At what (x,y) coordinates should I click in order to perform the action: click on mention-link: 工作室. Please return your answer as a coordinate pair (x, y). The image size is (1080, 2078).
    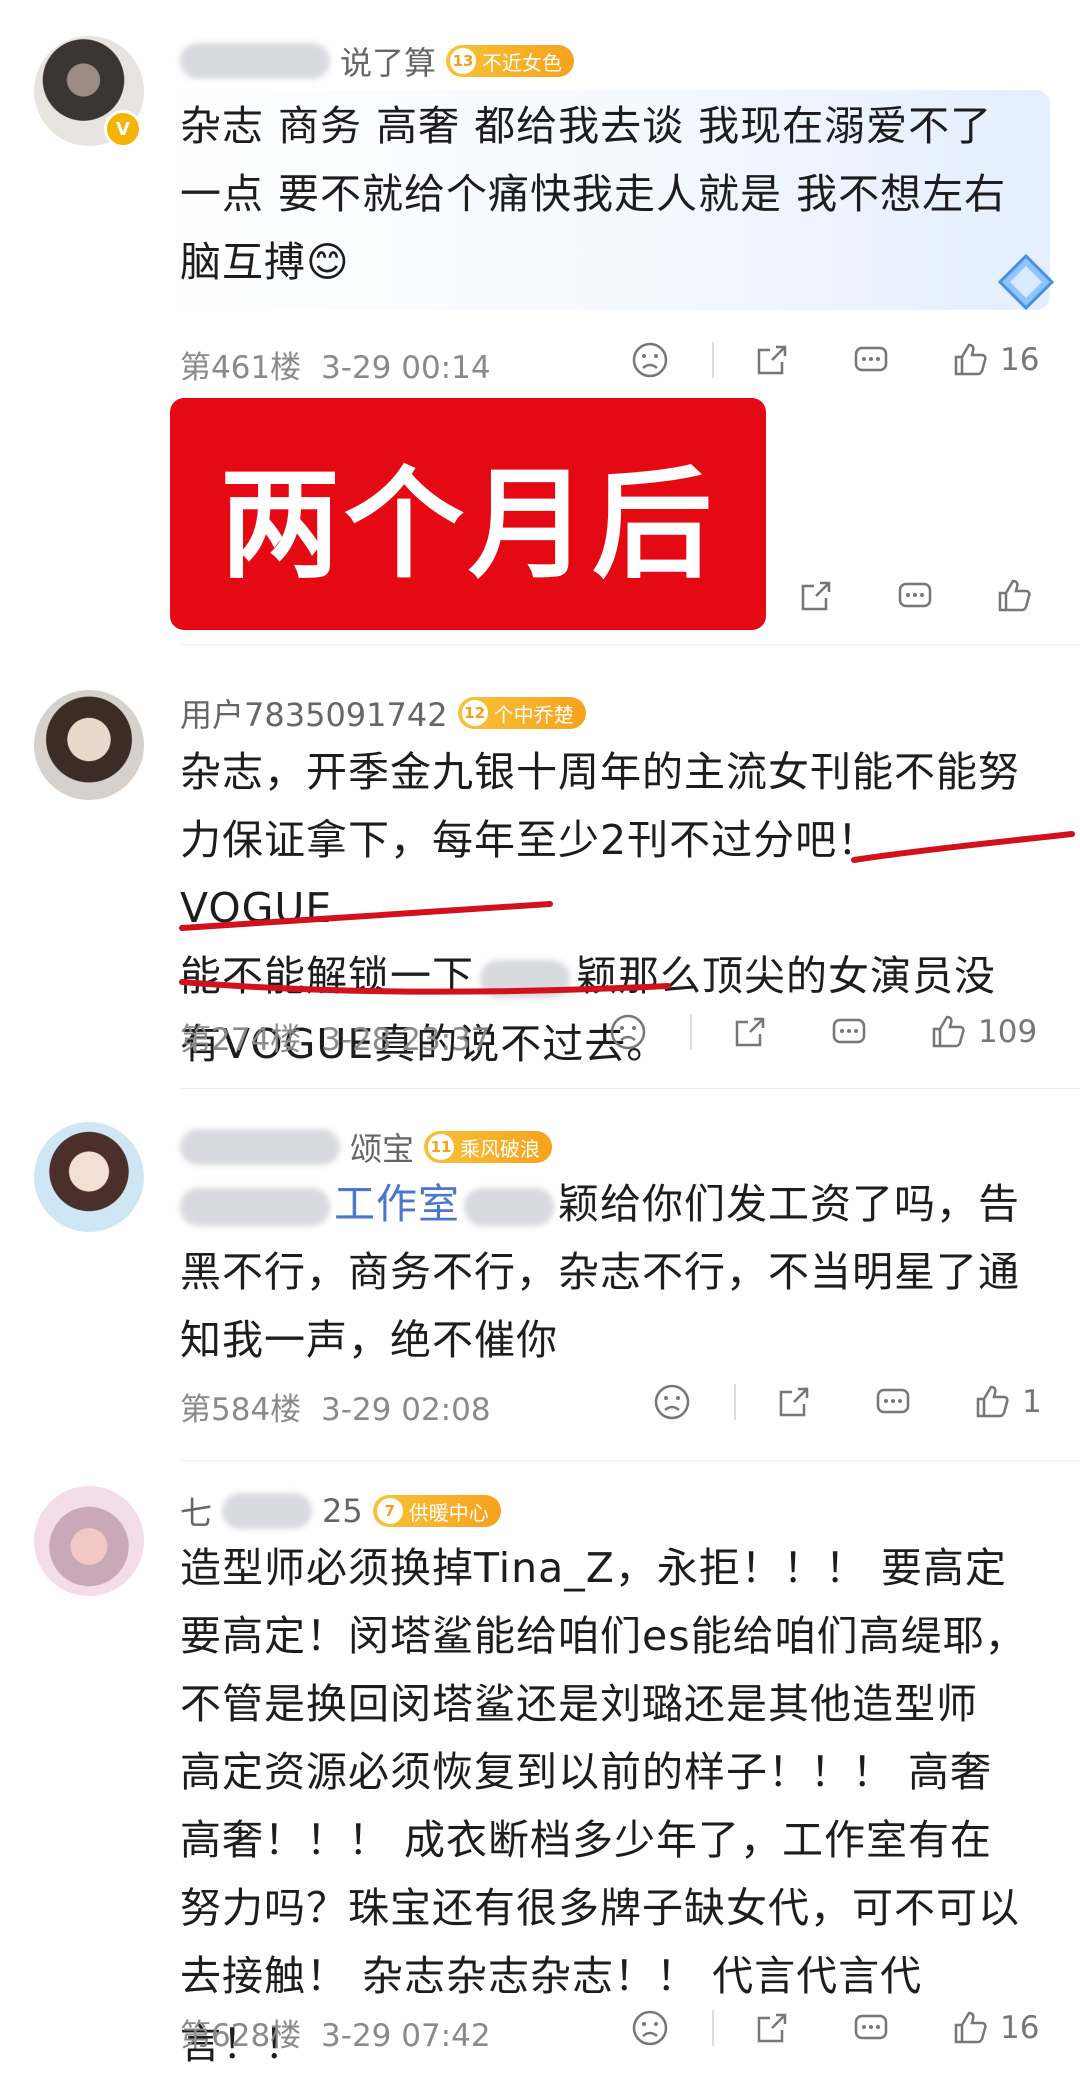
    Looking at the image, I should click on (397, 1204).